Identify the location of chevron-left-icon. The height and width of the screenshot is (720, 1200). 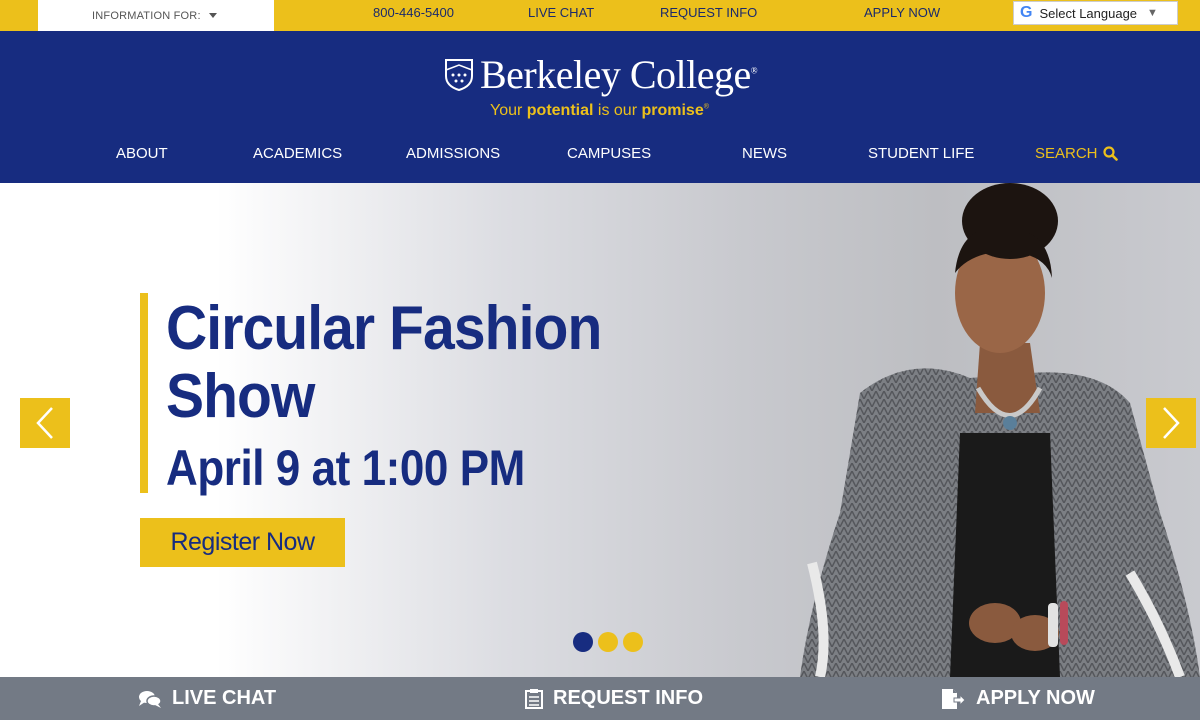
(44, 423).